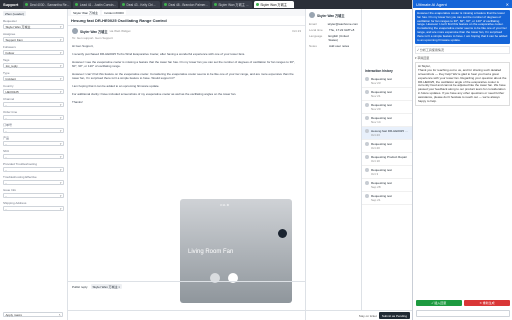 The width and height of the screenshot is (512, 320). What do you see at coordinates (462, 58) in the screenshot?
I see `draft-reply-section: ▾ 草拟回复` at bounding box center [462, 58].